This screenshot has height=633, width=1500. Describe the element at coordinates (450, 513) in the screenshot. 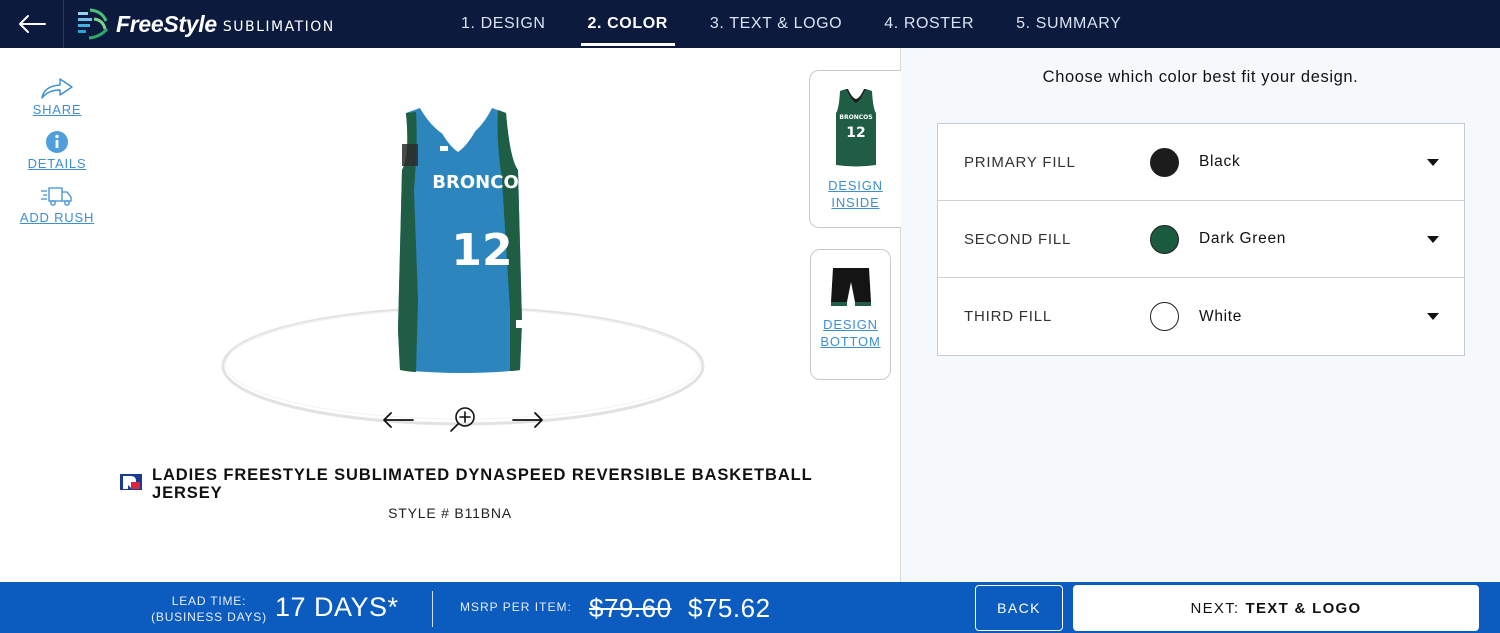

I see `style-number: STYLE # B11BNA` at that location.